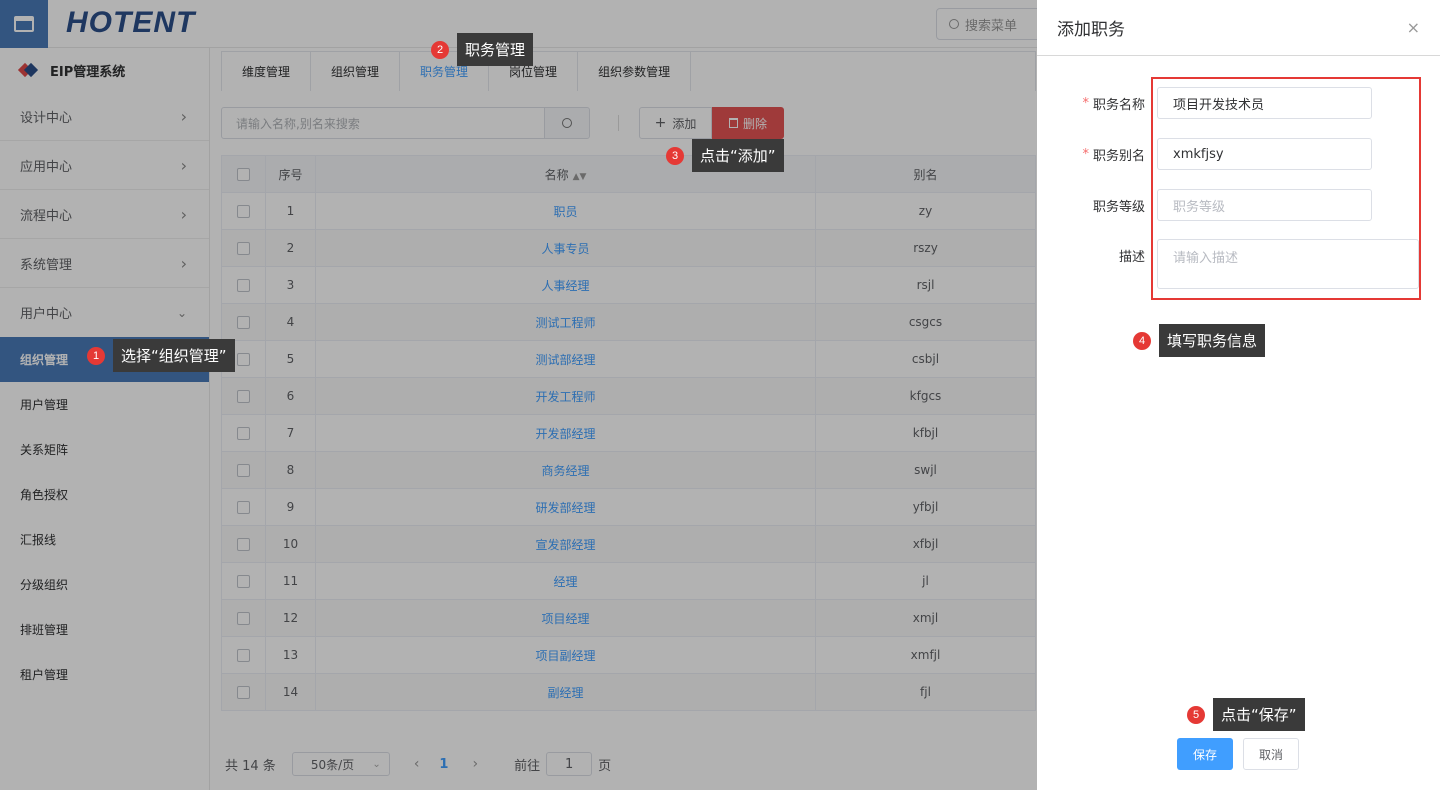 The width and height of the screenshot is (1440, 790). I want to click on job-level-label: 职务等级, so click(1118, 207).